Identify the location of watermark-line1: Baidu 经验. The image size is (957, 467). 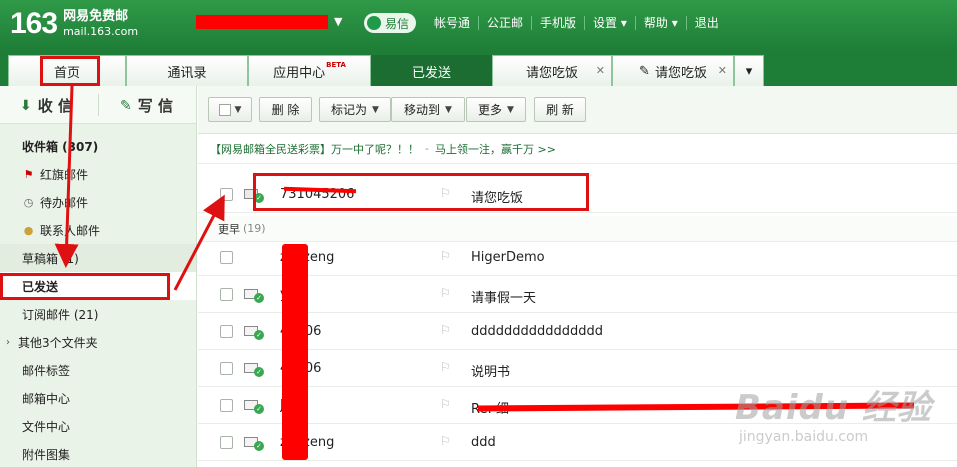
(833, 408).